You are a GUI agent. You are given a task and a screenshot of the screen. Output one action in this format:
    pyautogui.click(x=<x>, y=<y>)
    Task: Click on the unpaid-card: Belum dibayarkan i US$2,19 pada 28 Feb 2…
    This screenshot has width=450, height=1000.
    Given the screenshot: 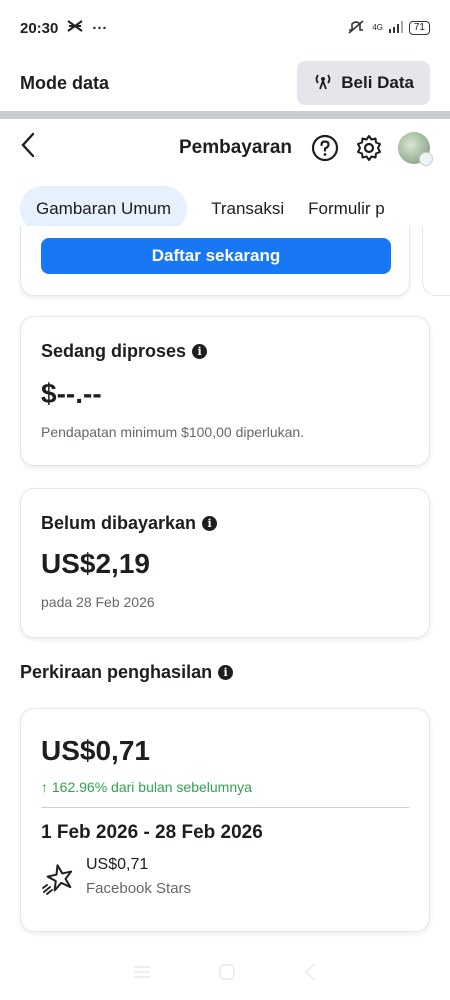 What is the action you would take?
    pyautogui.click(x=225, y=563)
    